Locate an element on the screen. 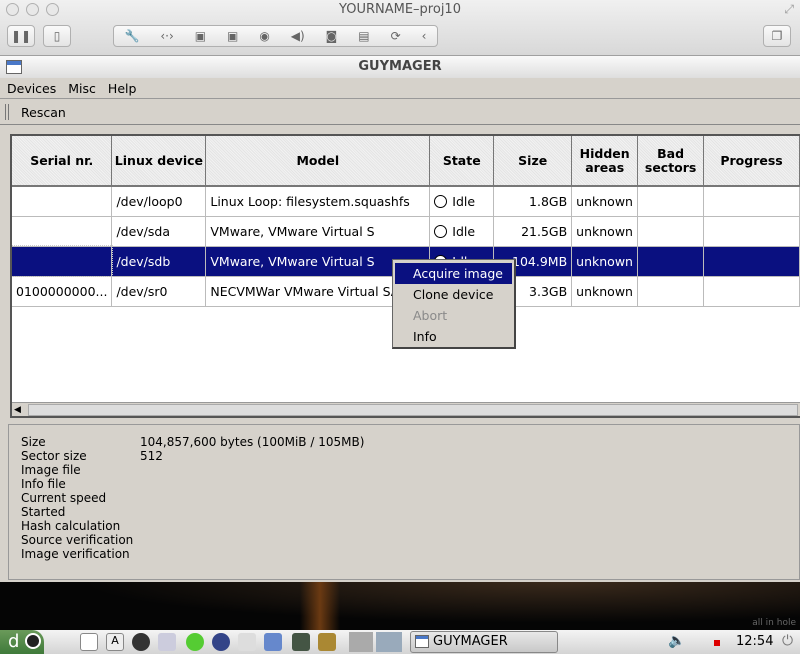  hexagon-icon is located at coordinates (195, 642).